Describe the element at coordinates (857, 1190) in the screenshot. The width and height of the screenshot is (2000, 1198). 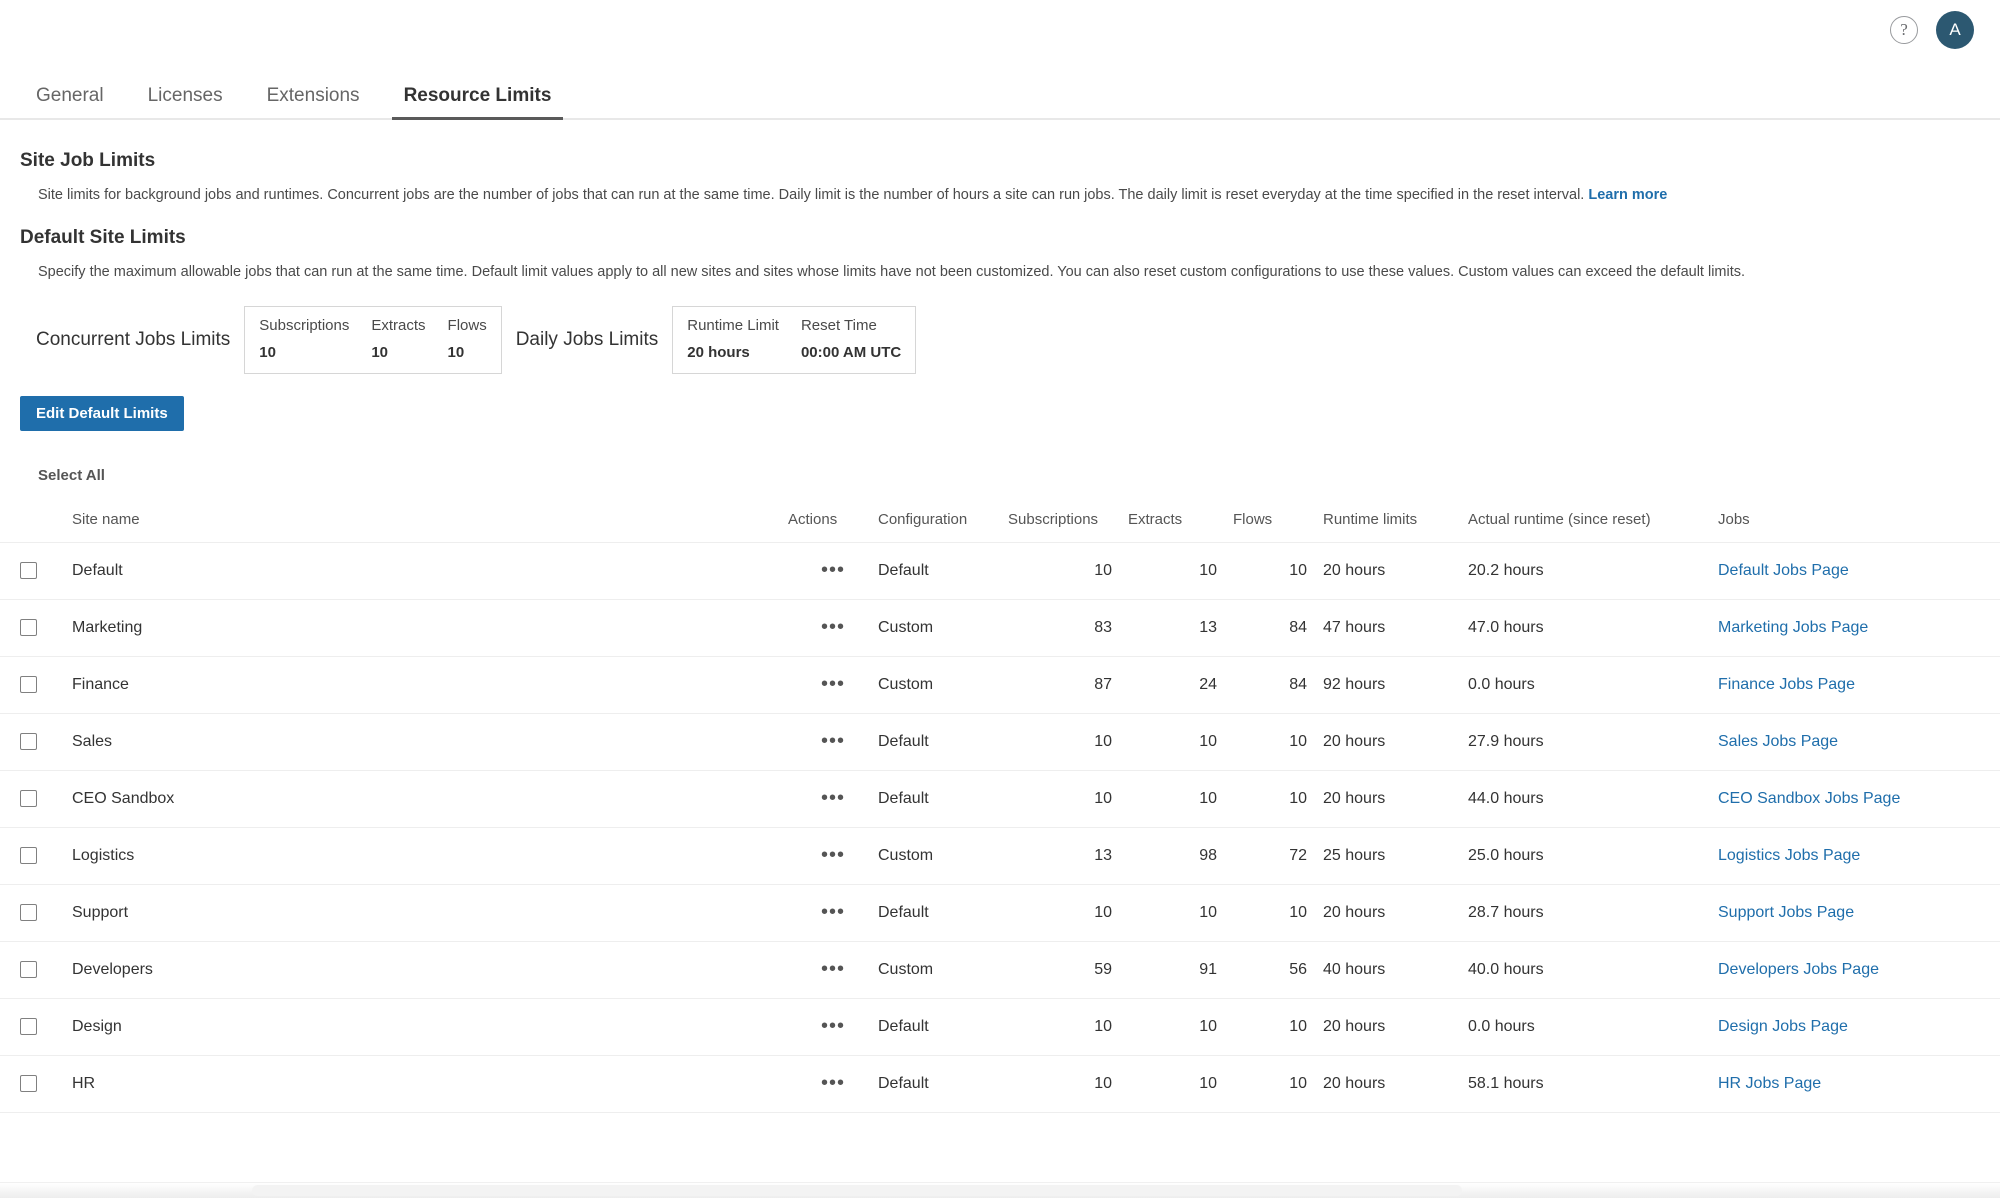
I see `horizontal-scrollbar-thumb` at that location.